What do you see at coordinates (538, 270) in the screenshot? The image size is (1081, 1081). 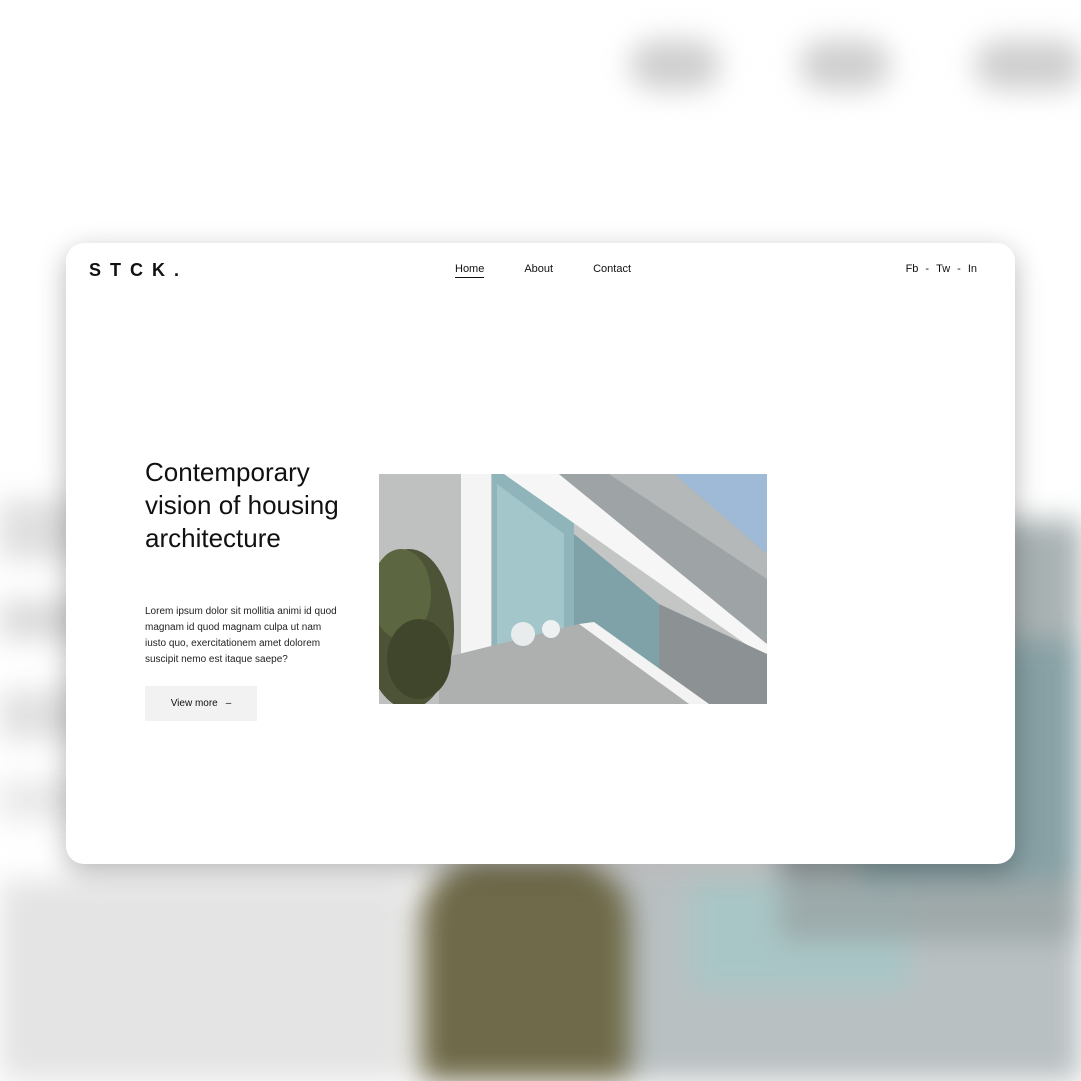 I see `nav-item-about: About` at bounding box center [538, 270].